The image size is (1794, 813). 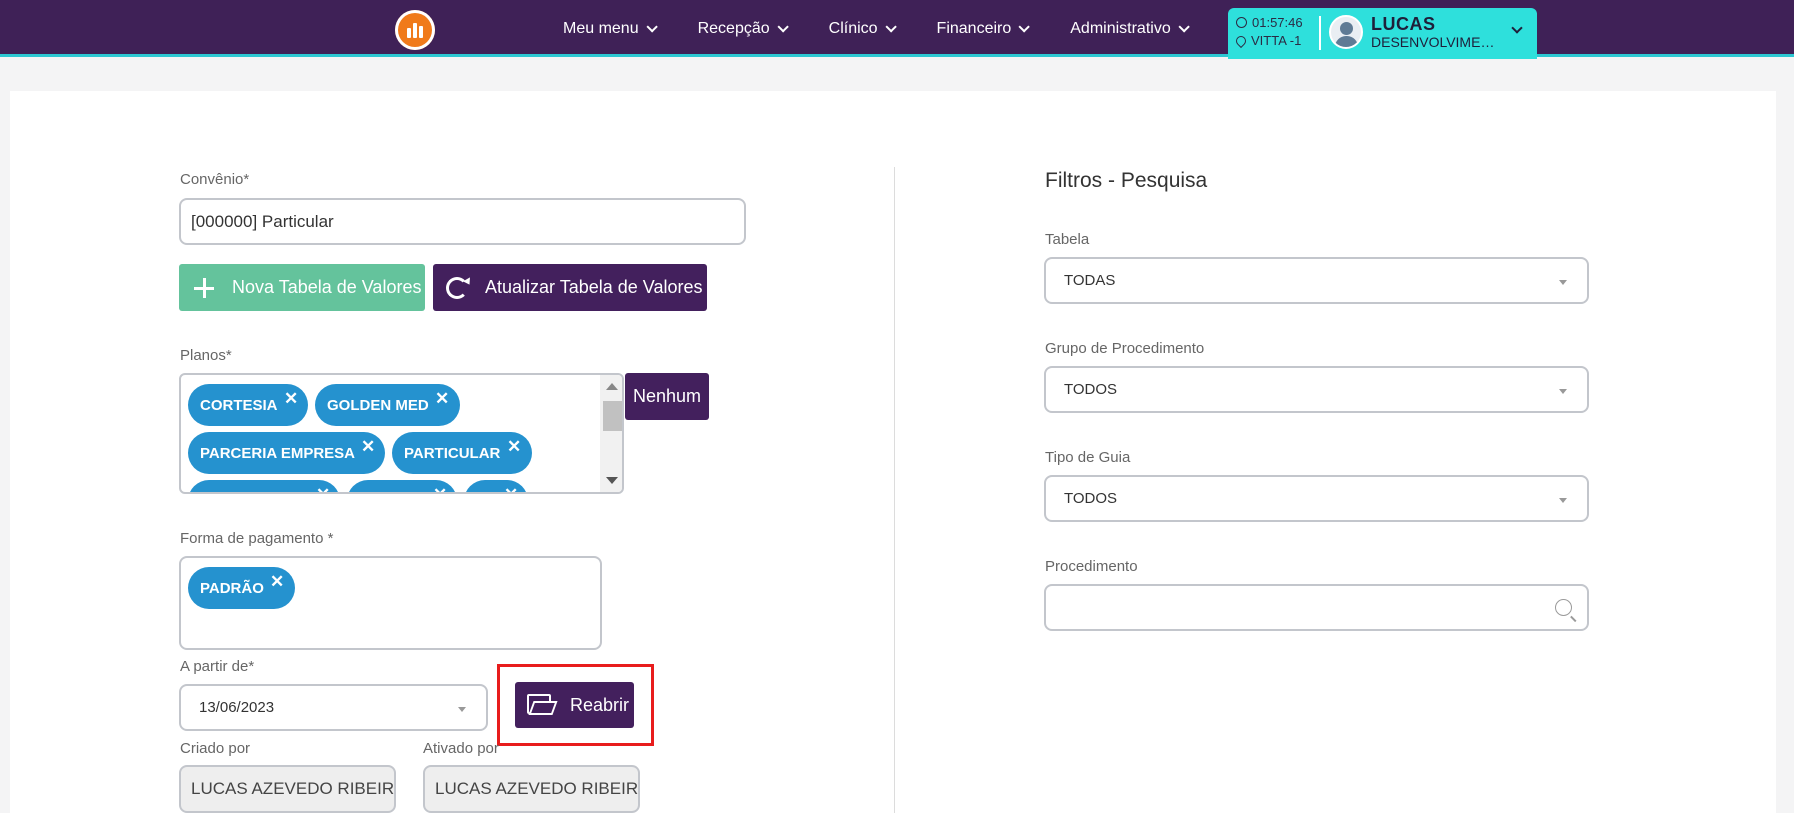 What do you see at coordinates (378, 405) in the screenshot?
I see `chip-label: GOLDEN MED` at bounding box center [378, 405].